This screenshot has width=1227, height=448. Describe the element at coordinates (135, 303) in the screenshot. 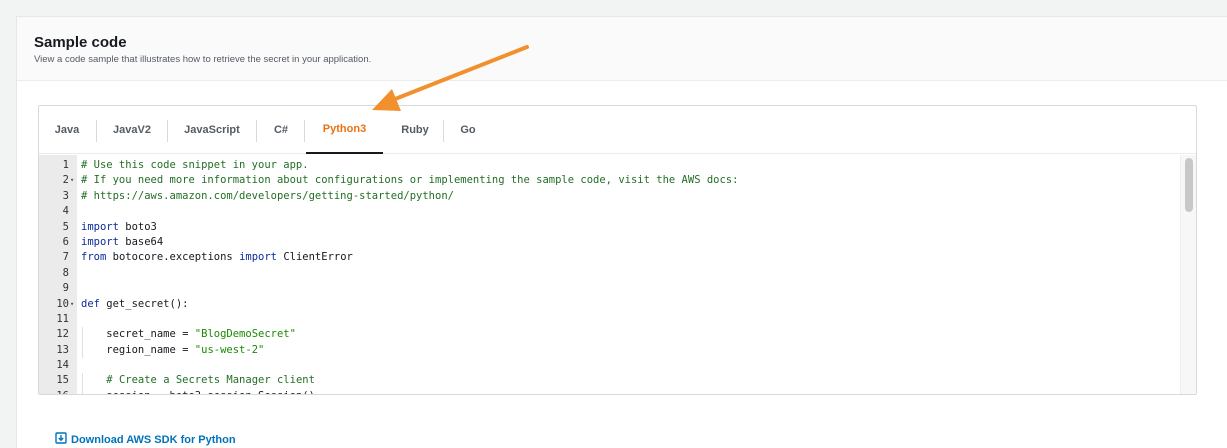

I see `code-text: def get_secret():` at that location.